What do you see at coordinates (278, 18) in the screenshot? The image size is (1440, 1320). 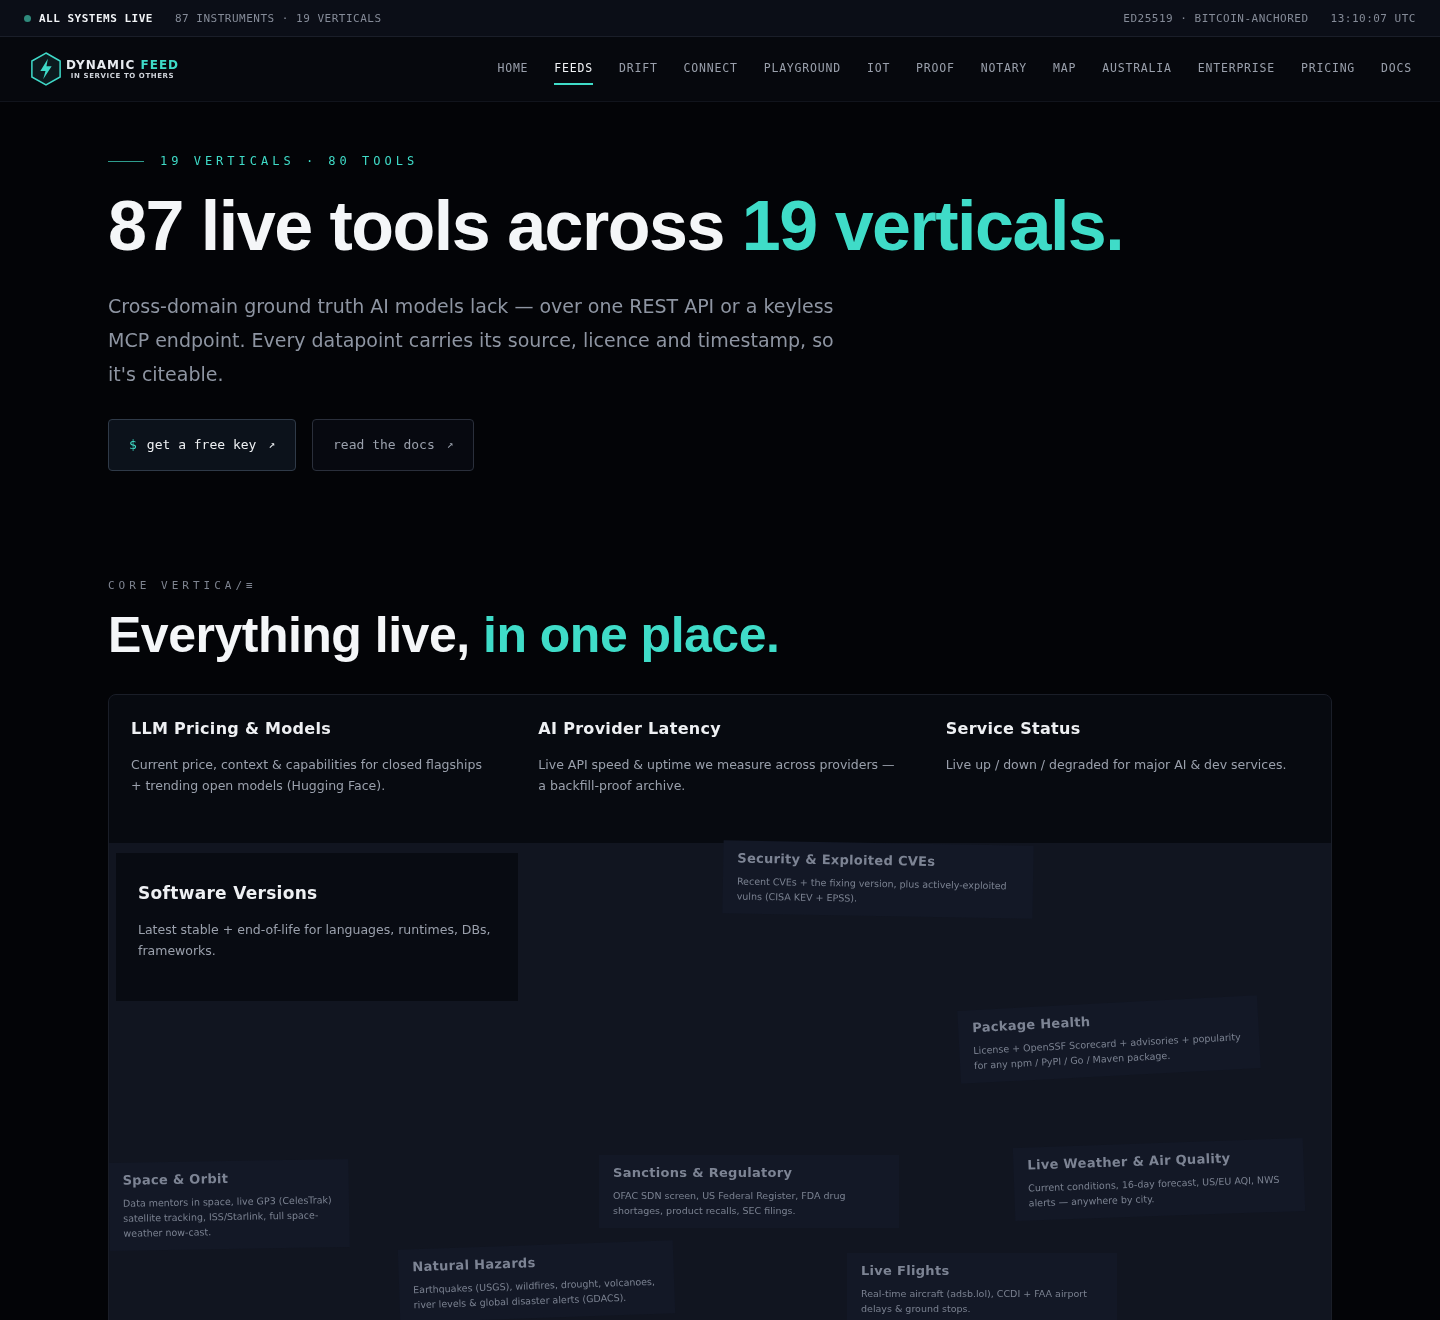 I see `instrument-count: 87 INSTRUMENTS · 19 VERTICALS` at bounding box center [278, 18].